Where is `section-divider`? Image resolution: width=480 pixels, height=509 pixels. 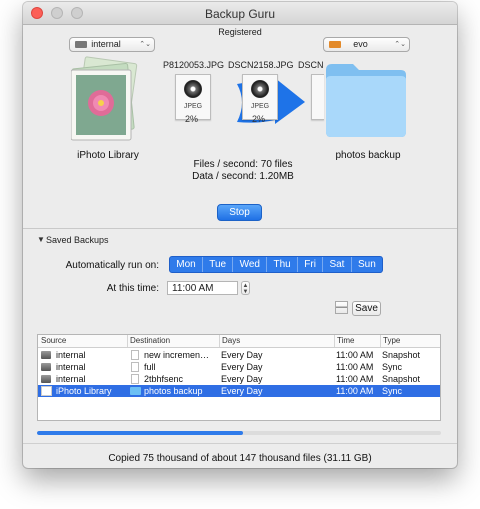
section-divider is located at coordinates (240, 228).